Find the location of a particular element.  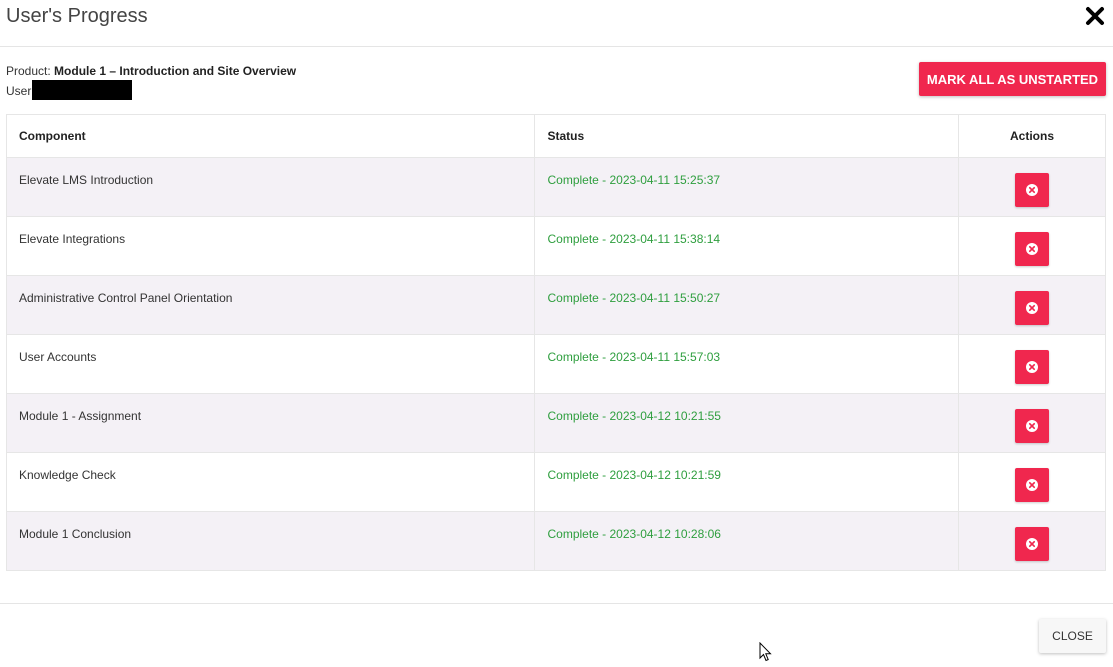

modal-title: User's Progress is located at coordinates (77, 16).